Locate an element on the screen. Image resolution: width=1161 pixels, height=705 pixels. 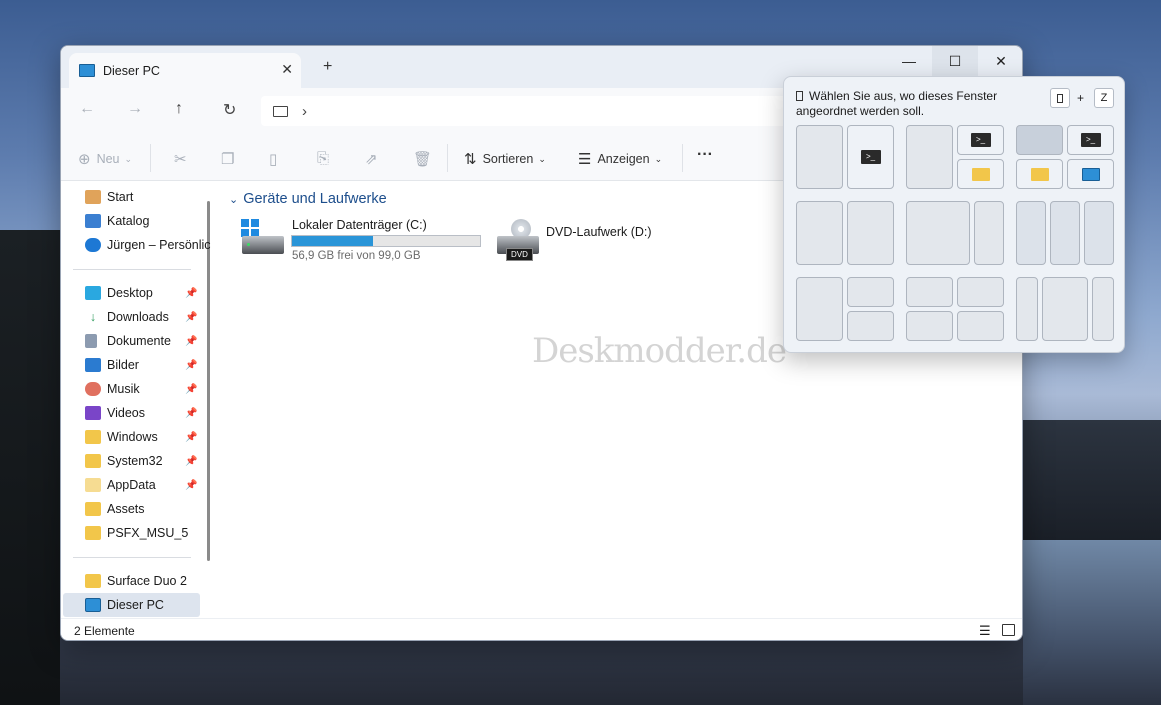
new-button: ⊕ Neu ⌄ is located at coordinates (105, 159).